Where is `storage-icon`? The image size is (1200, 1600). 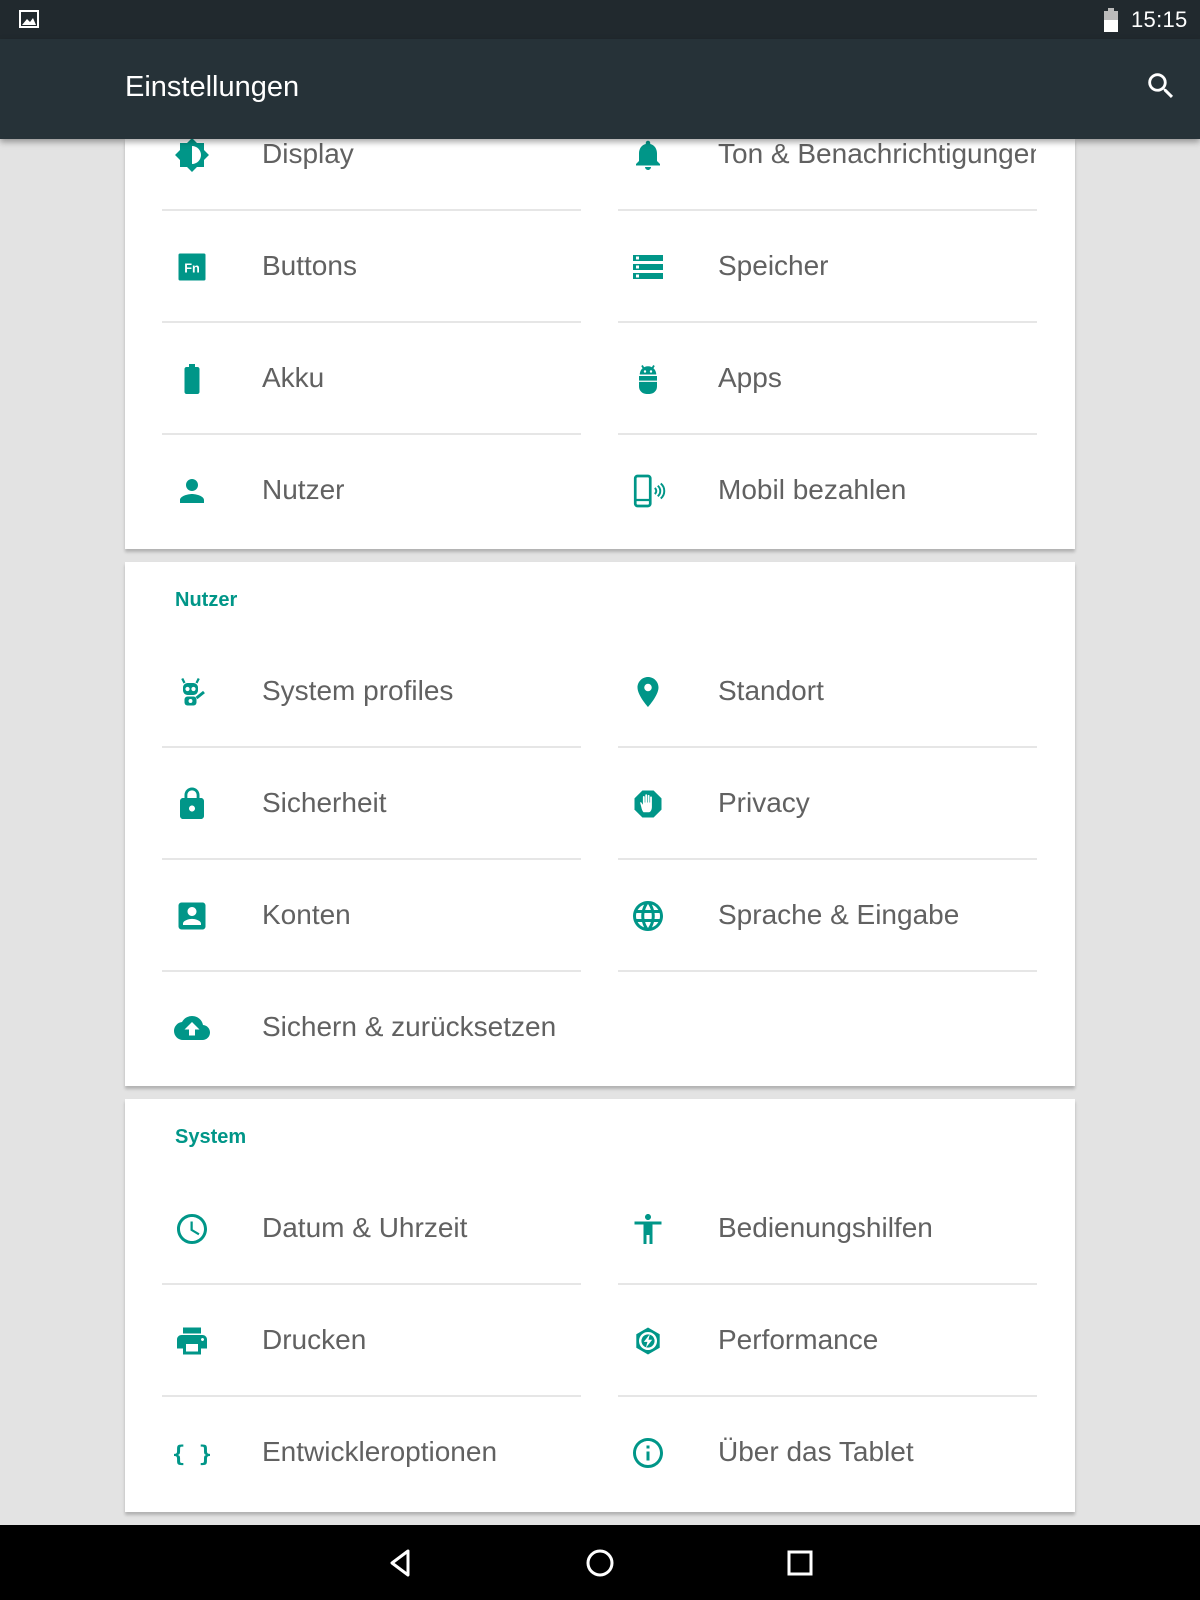
storage-icon is located at coordinates (648, 267).